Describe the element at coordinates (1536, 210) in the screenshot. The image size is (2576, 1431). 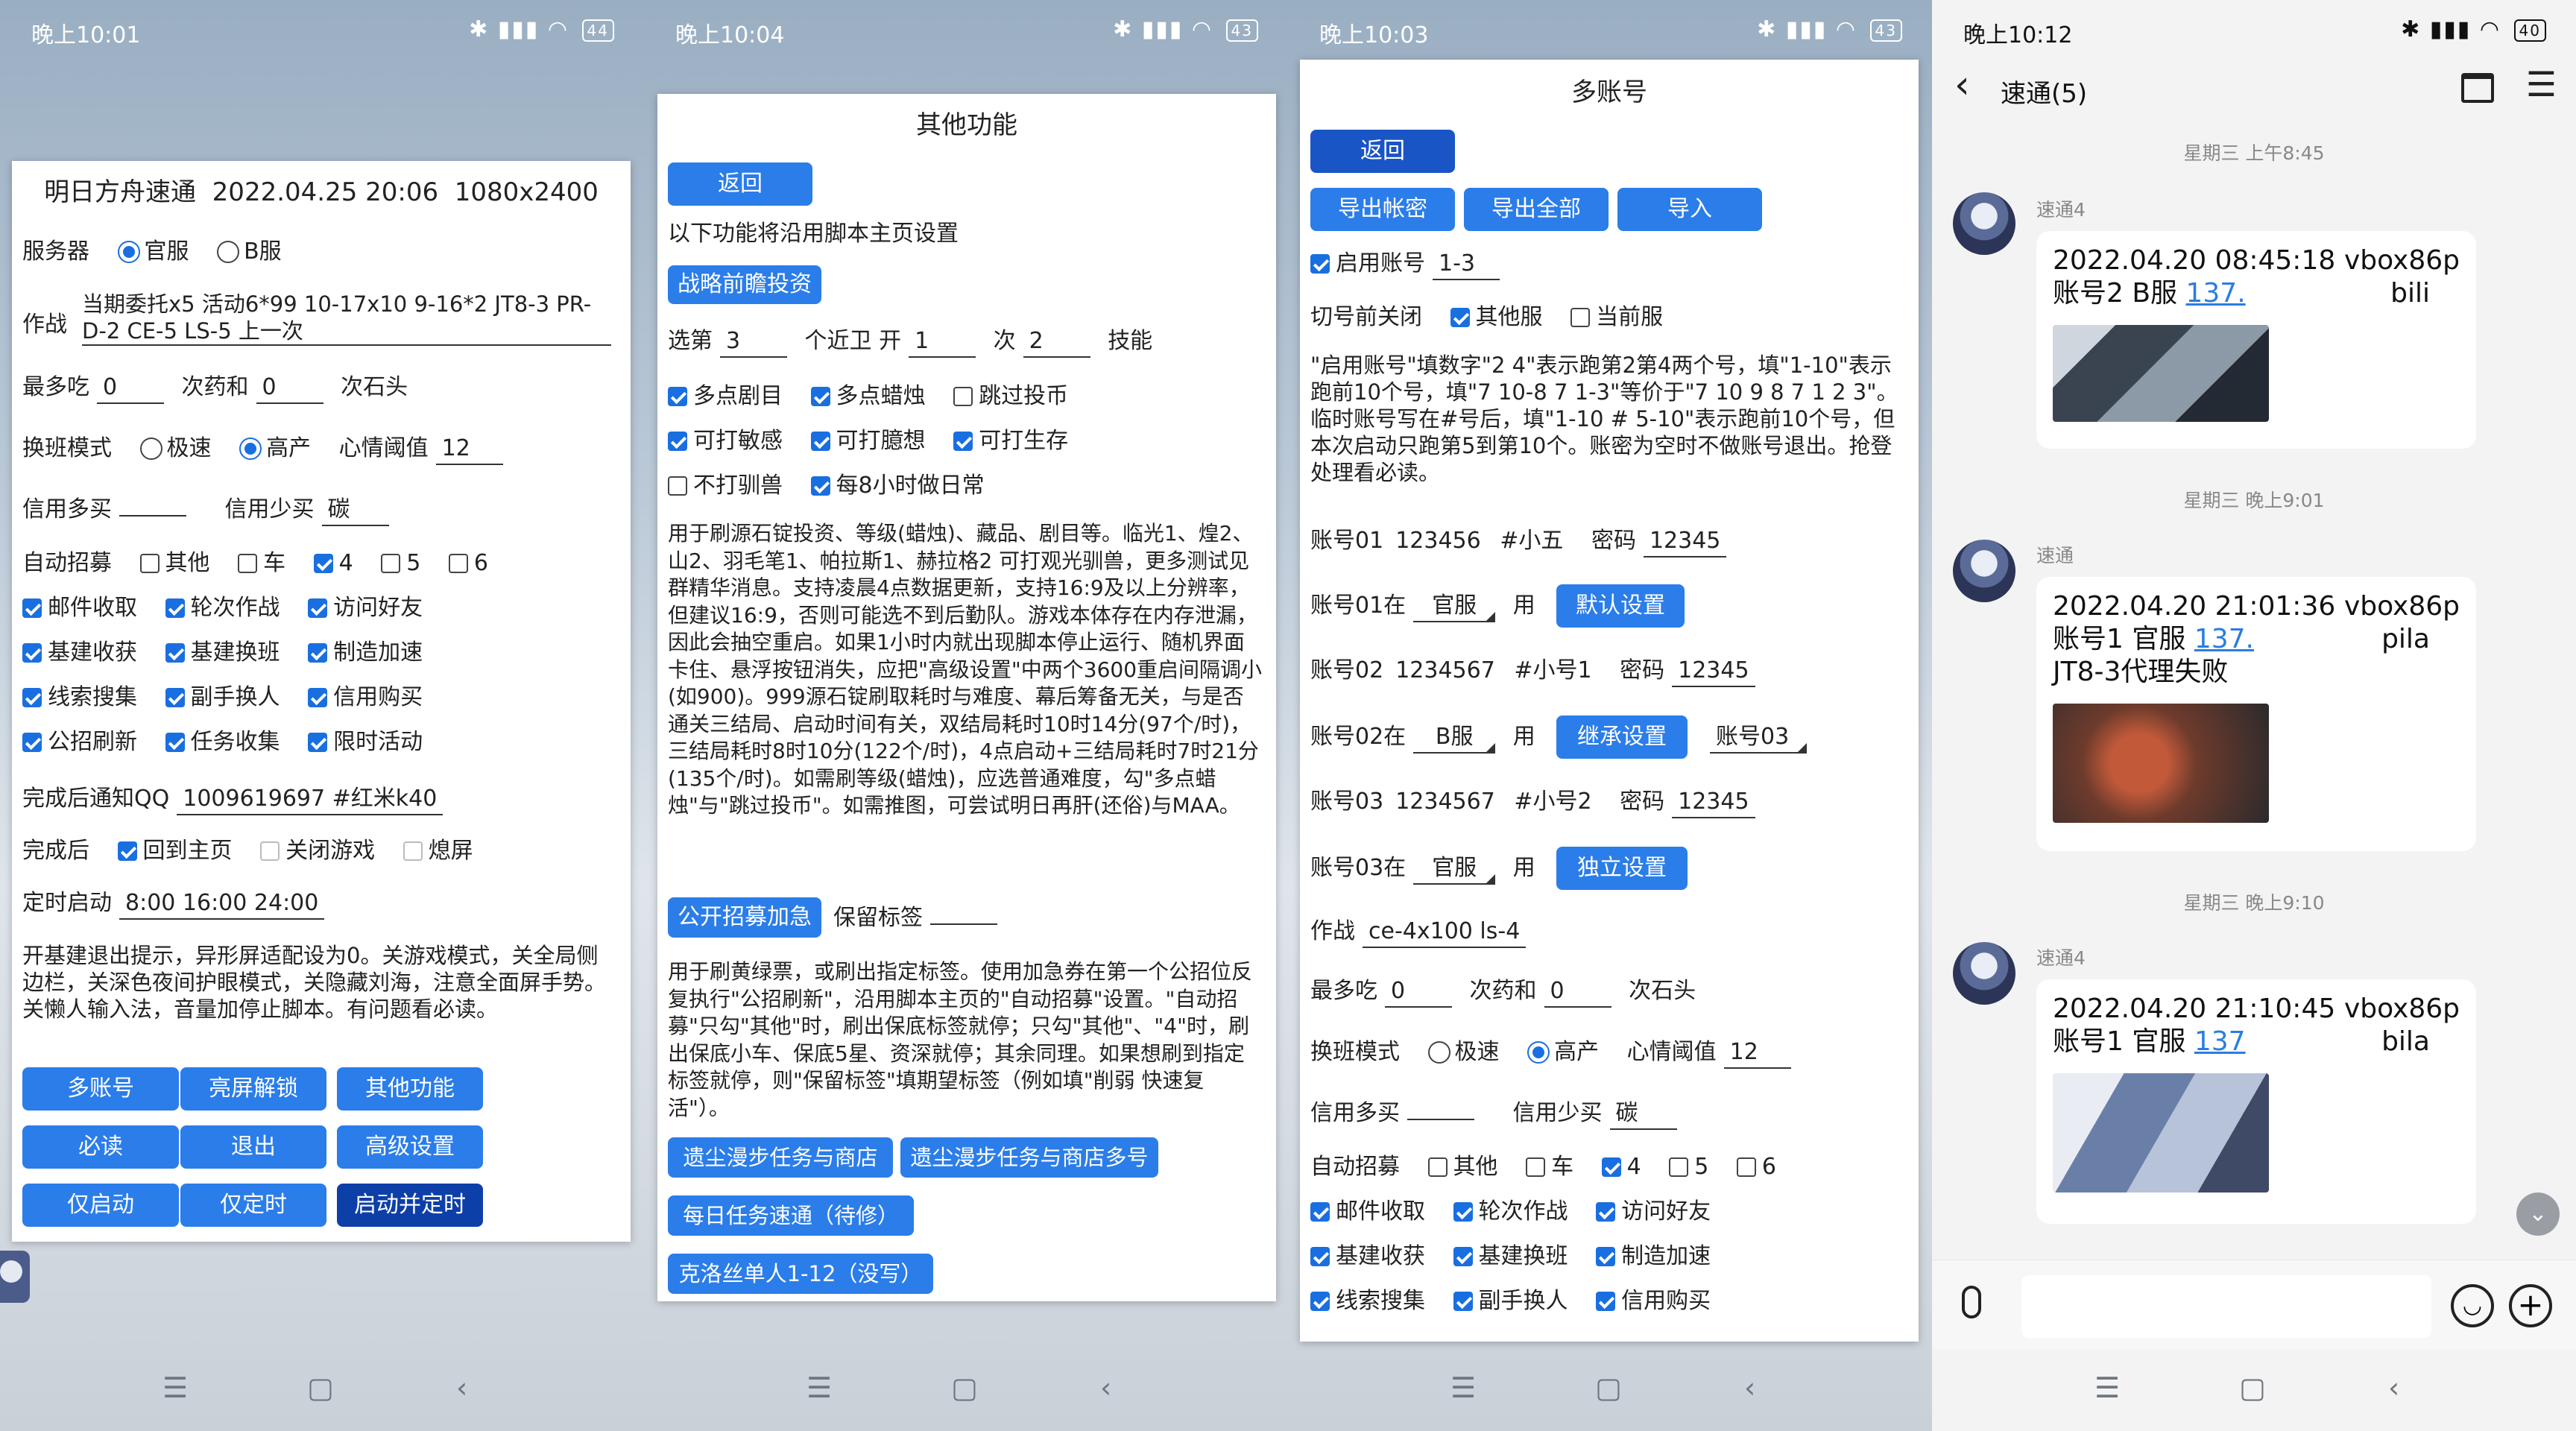
I see `export-all-button: 导出全部` at that location.